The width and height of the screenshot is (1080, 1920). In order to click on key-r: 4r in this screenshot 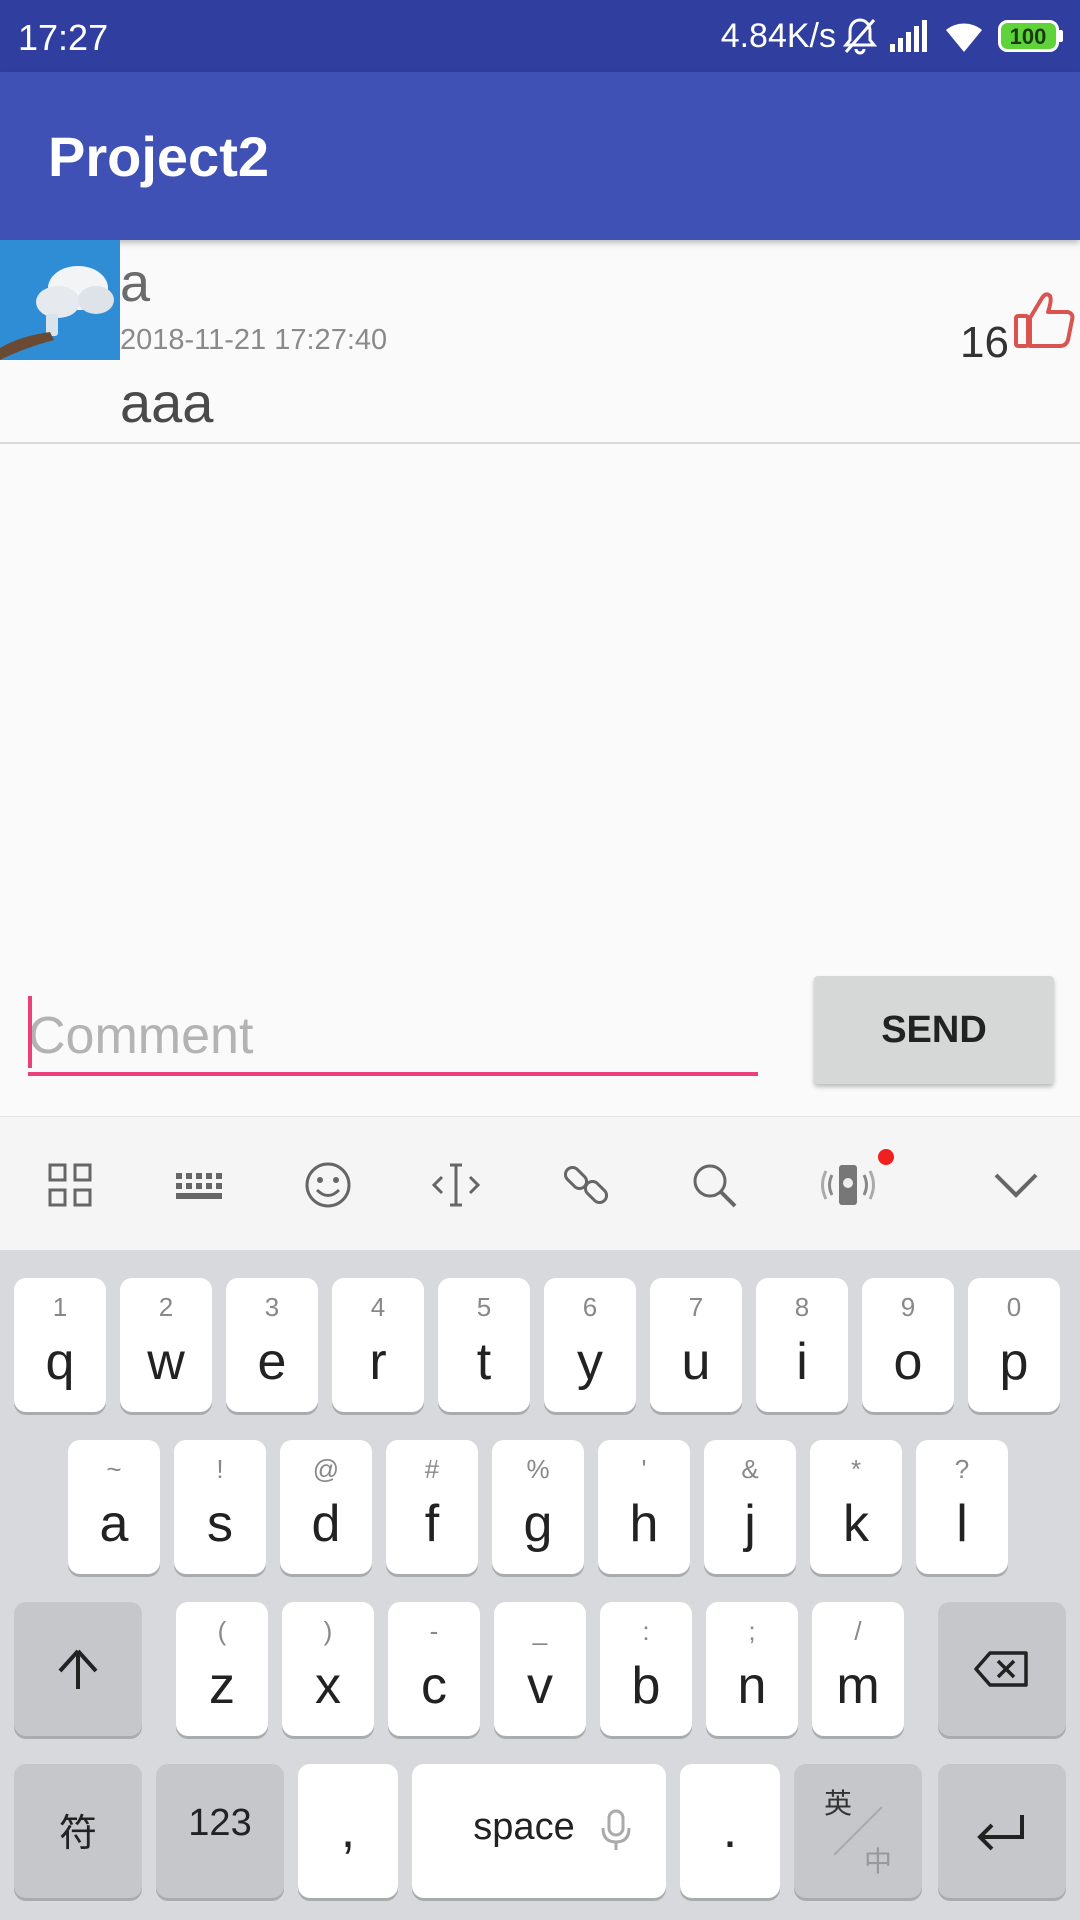, I will do `click(378, 1345)`.